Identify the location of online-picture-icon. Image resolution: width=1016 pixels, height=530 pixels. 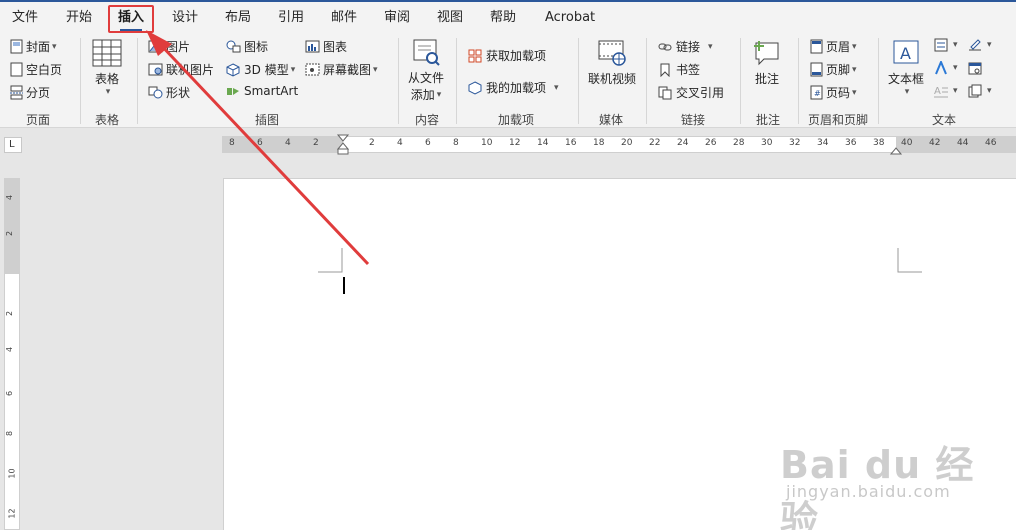
(155, 69).